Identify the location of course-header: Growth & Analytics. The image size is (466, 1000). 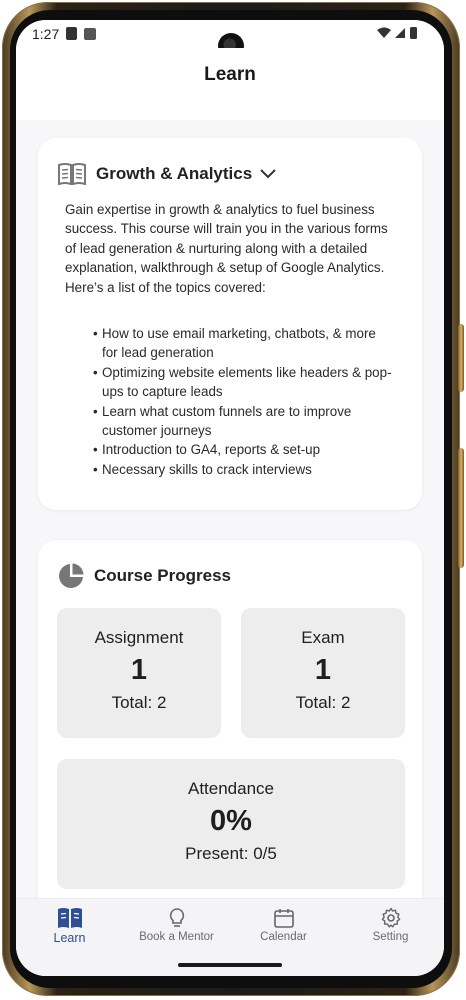
(167, 174).